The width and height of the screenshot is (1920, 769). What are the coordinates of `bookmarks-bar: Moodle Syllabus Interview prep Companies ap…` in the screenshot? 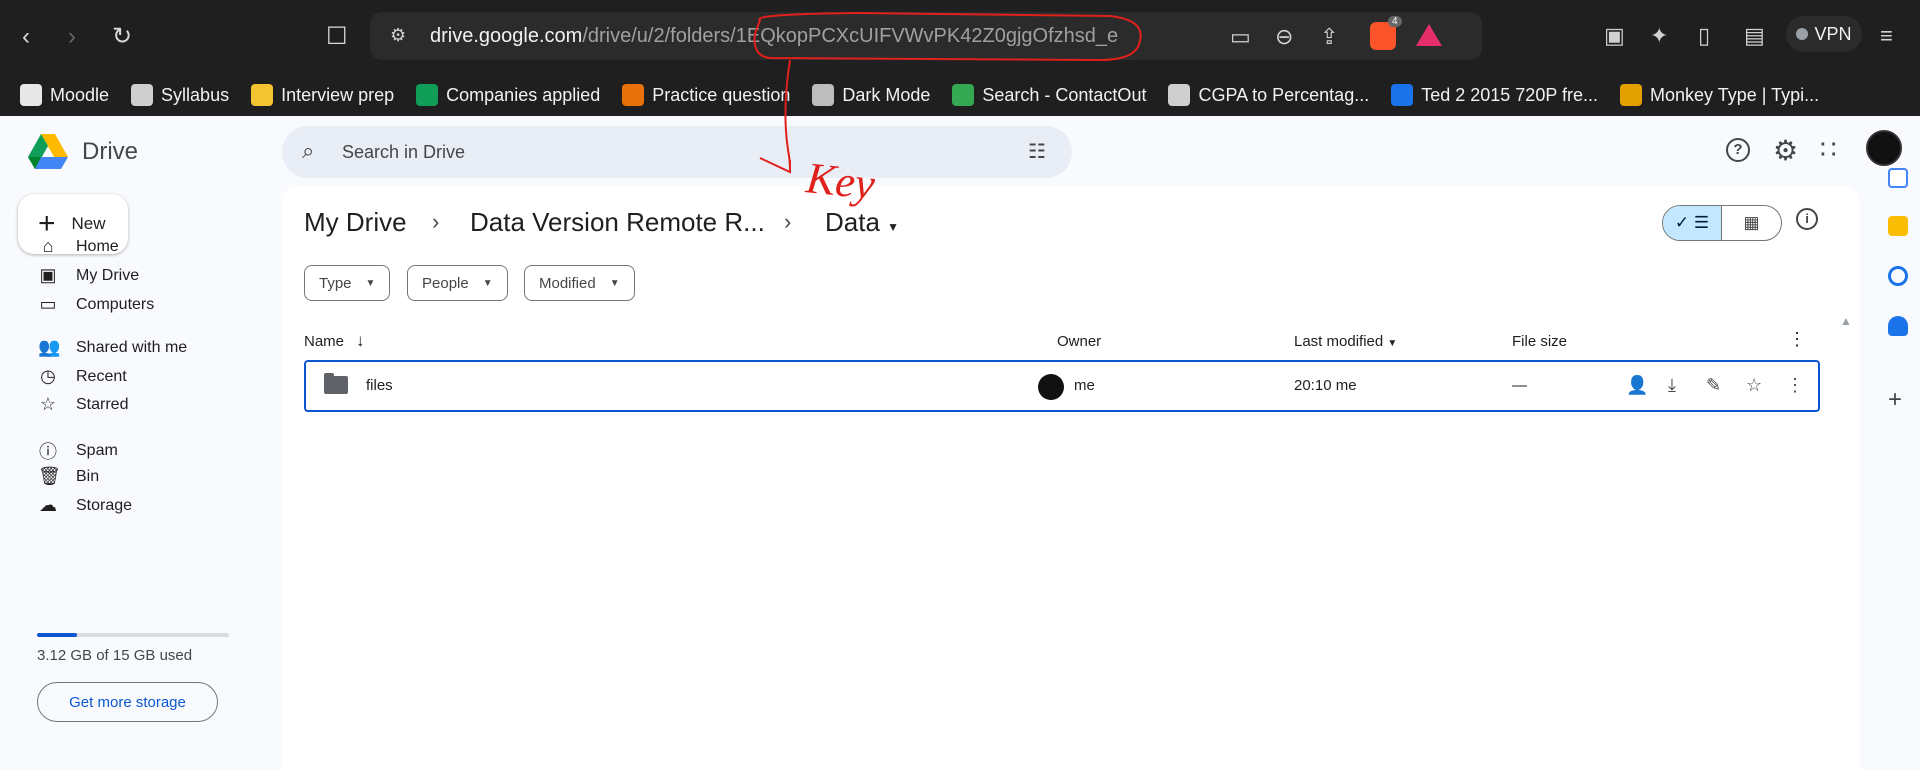 It's located at (960, 95).